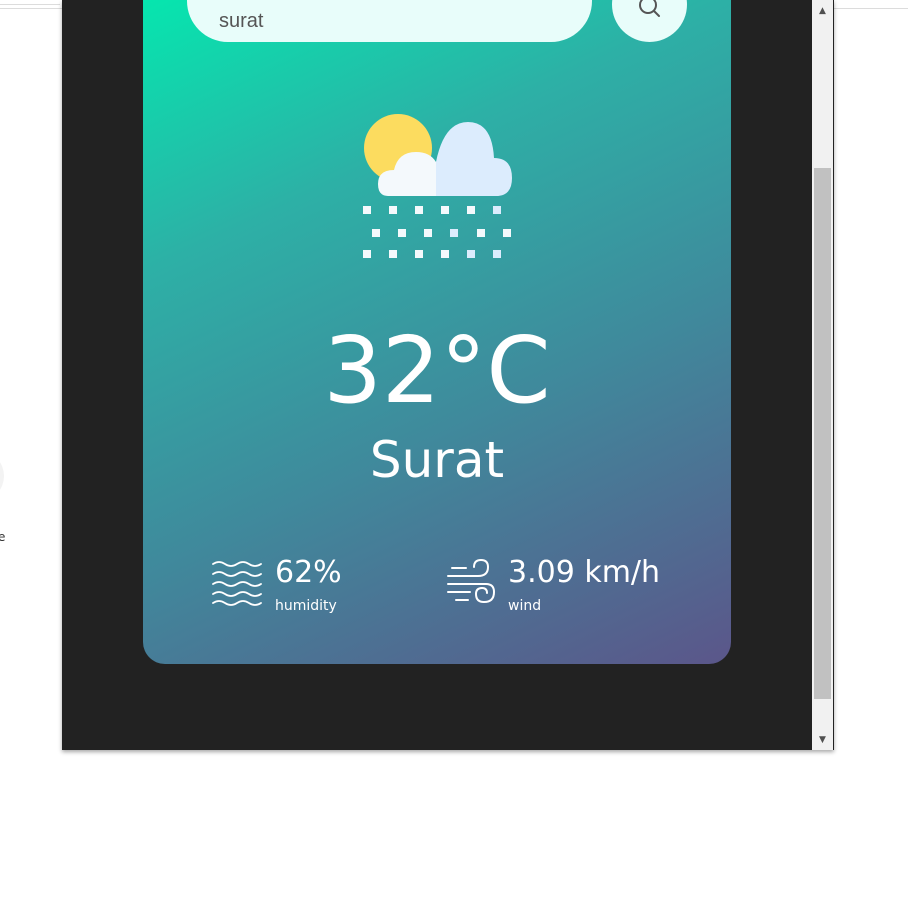 Image resolution: width=908 pixels, height=924 pixels. What do you see at coordinates (437, 370) in the screenshot?
I see `temperature-value: 32°C` at bounding box center [437, 370].